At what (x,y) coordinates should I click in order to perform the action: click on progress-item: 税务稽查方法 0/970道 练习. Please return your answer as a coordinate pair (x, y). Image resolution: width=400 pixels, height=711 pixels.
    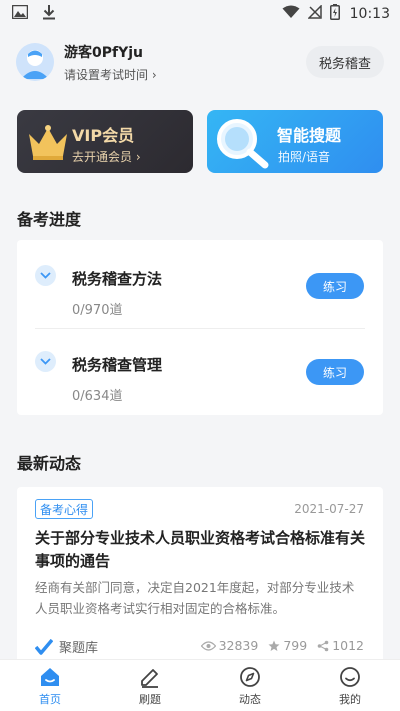
    Looking at the image, I should click on (200, 283).